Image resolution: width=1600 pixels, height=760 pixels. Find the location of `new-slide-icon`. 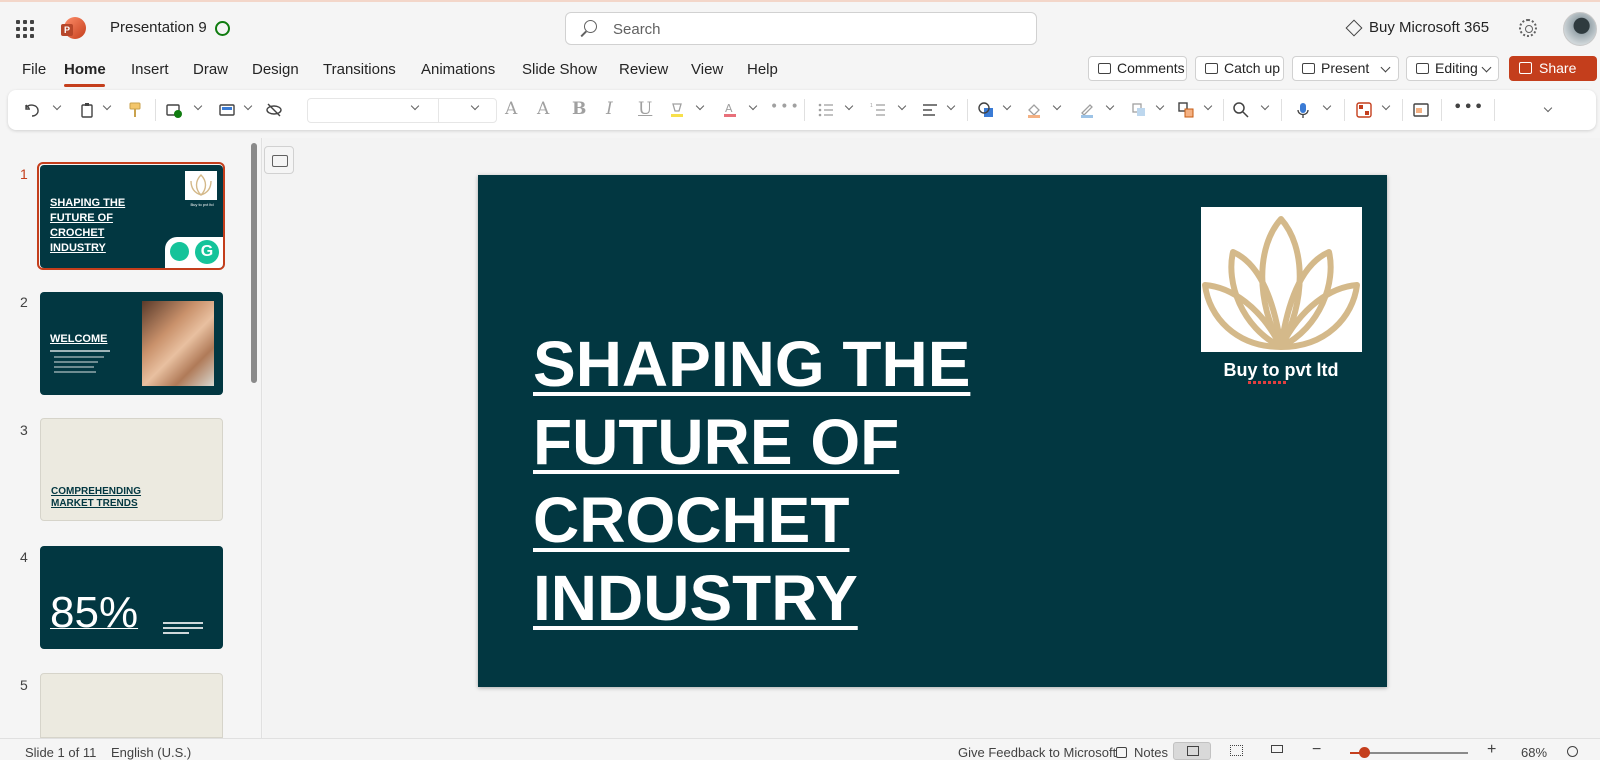

new-slide-icon is located at coordinates (174, 110).